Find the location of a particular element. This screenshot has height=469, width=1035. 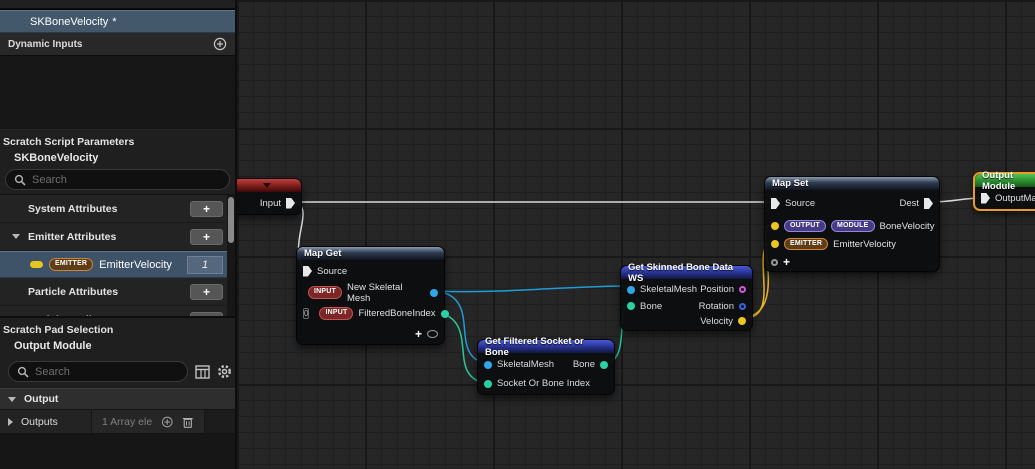

node-output-module: Output Module OutputMap is located at coordinates (1004, 190).